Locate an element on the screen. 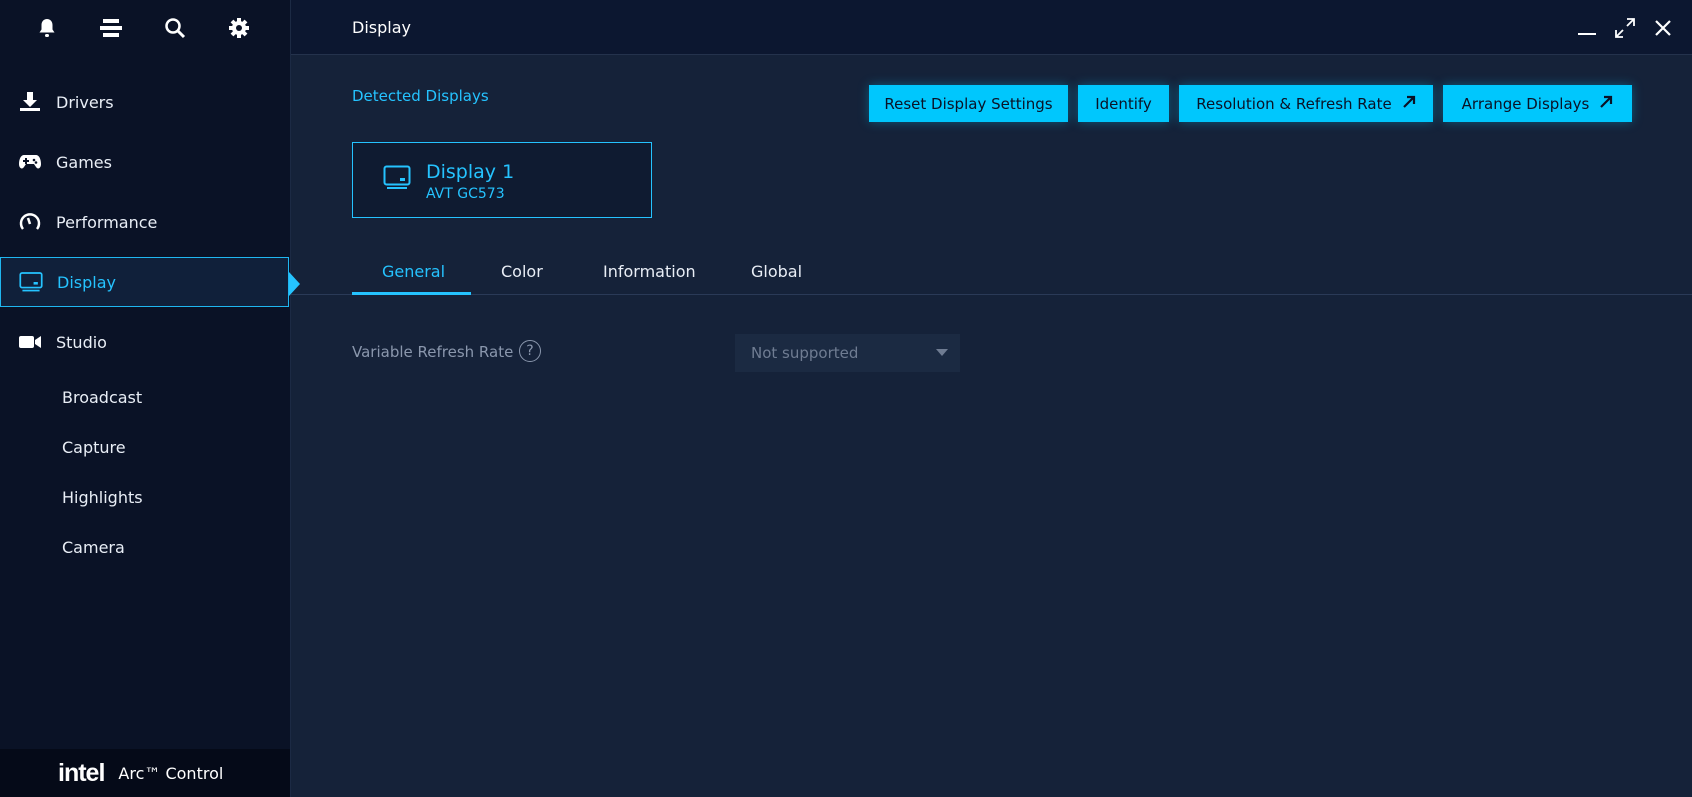  reset-display-settings-button: Reset Display Settings is located at coordinates (968, 103).